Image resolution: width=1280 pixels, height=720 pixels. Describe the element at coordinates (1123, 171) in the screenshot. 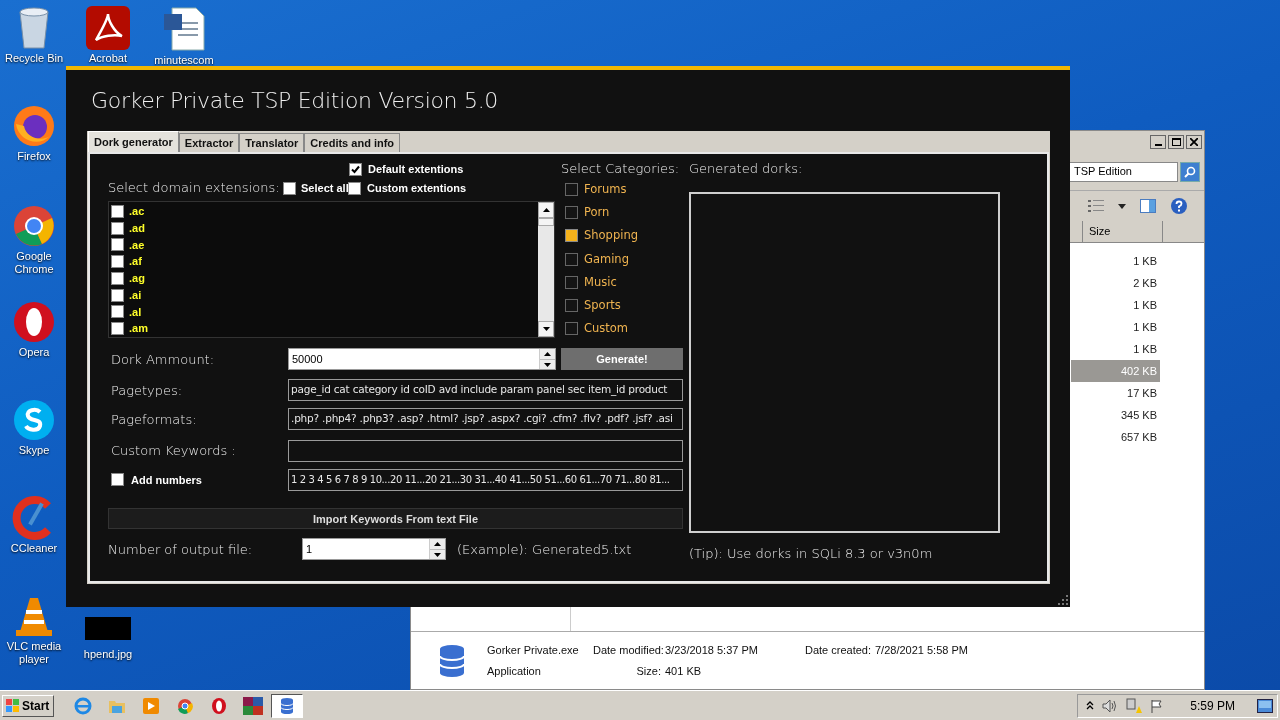

I see `address-field: TSP Edition` at that location.